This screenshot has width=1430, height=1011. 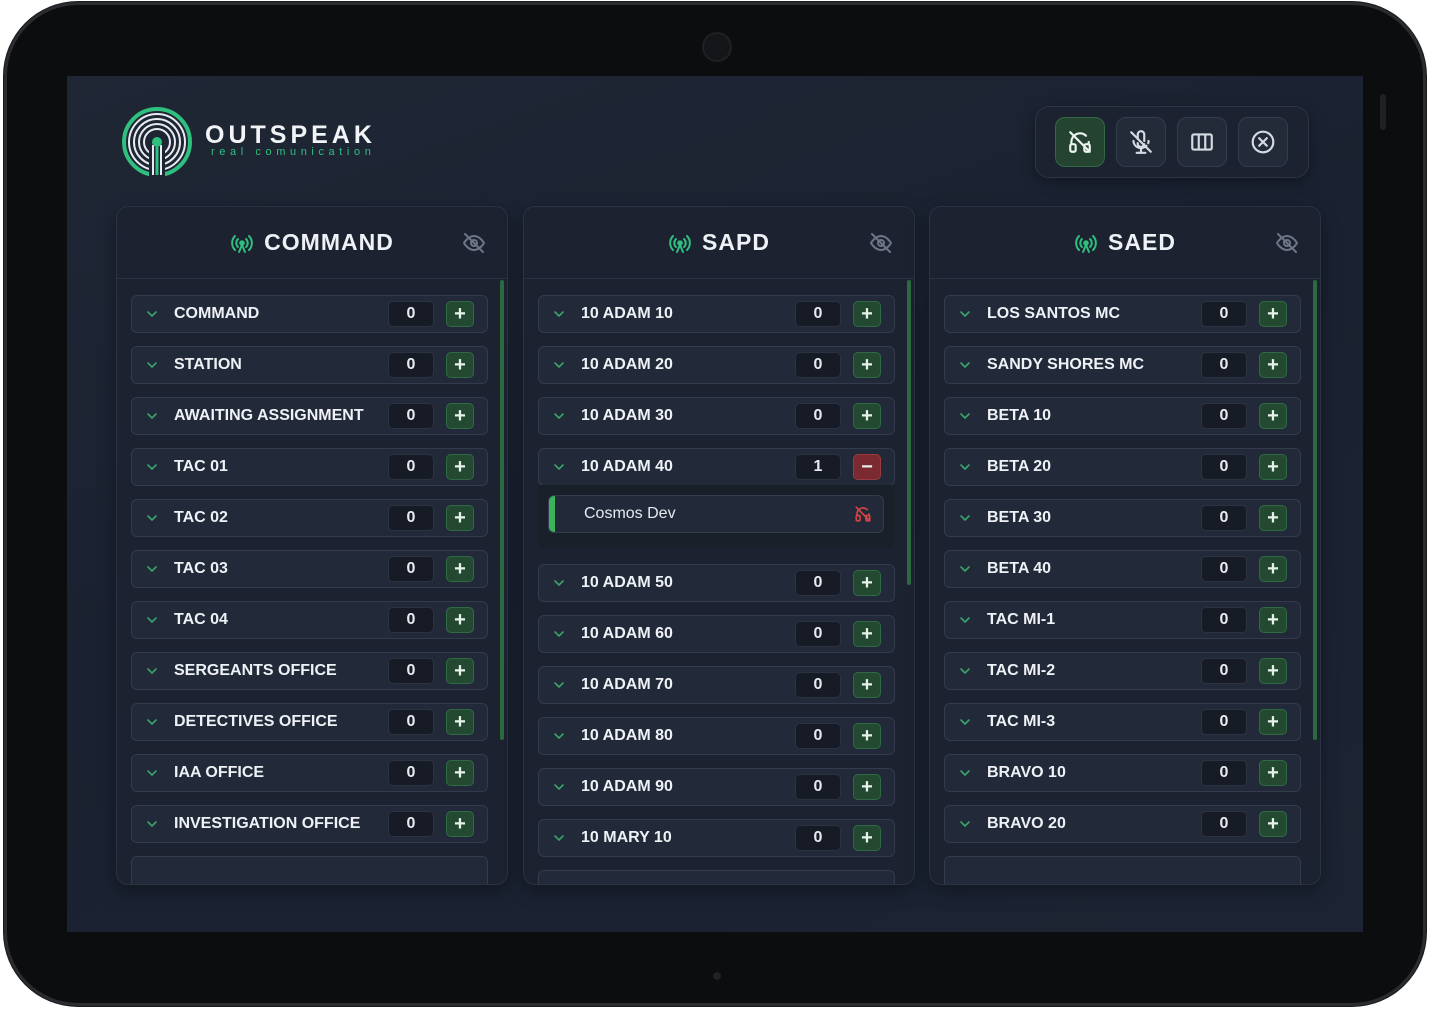 I want to click on channel-row: LOS SANTOS MC 0 +, so click(x=1122, y=314).